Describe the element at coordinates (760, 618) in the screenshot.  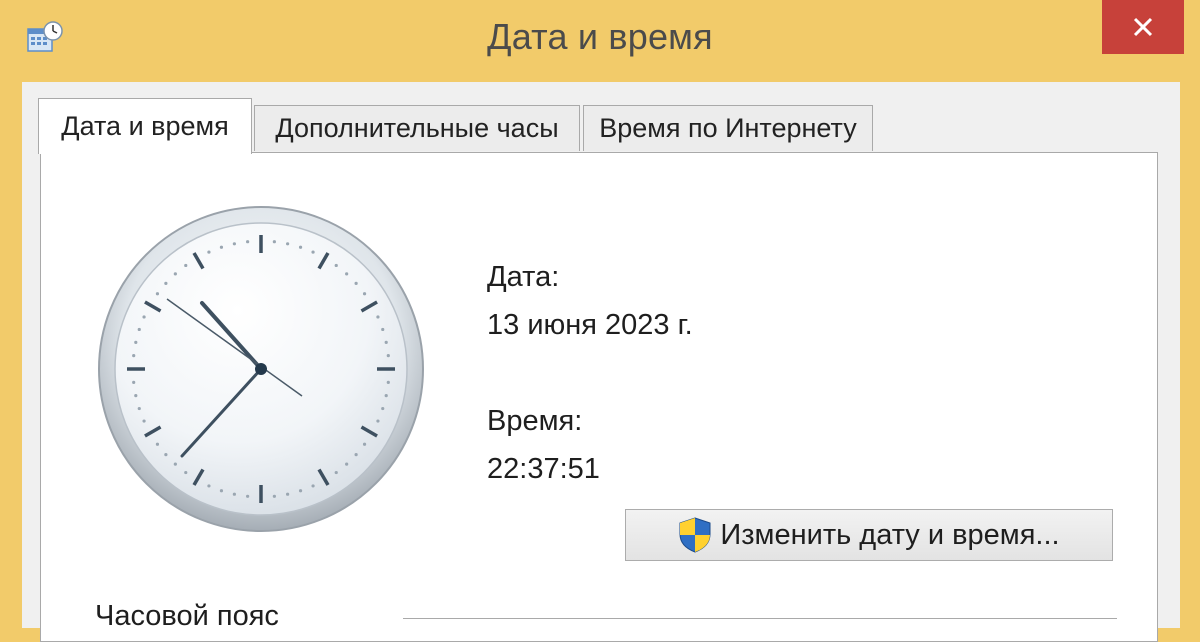
I see `divider` at that location.